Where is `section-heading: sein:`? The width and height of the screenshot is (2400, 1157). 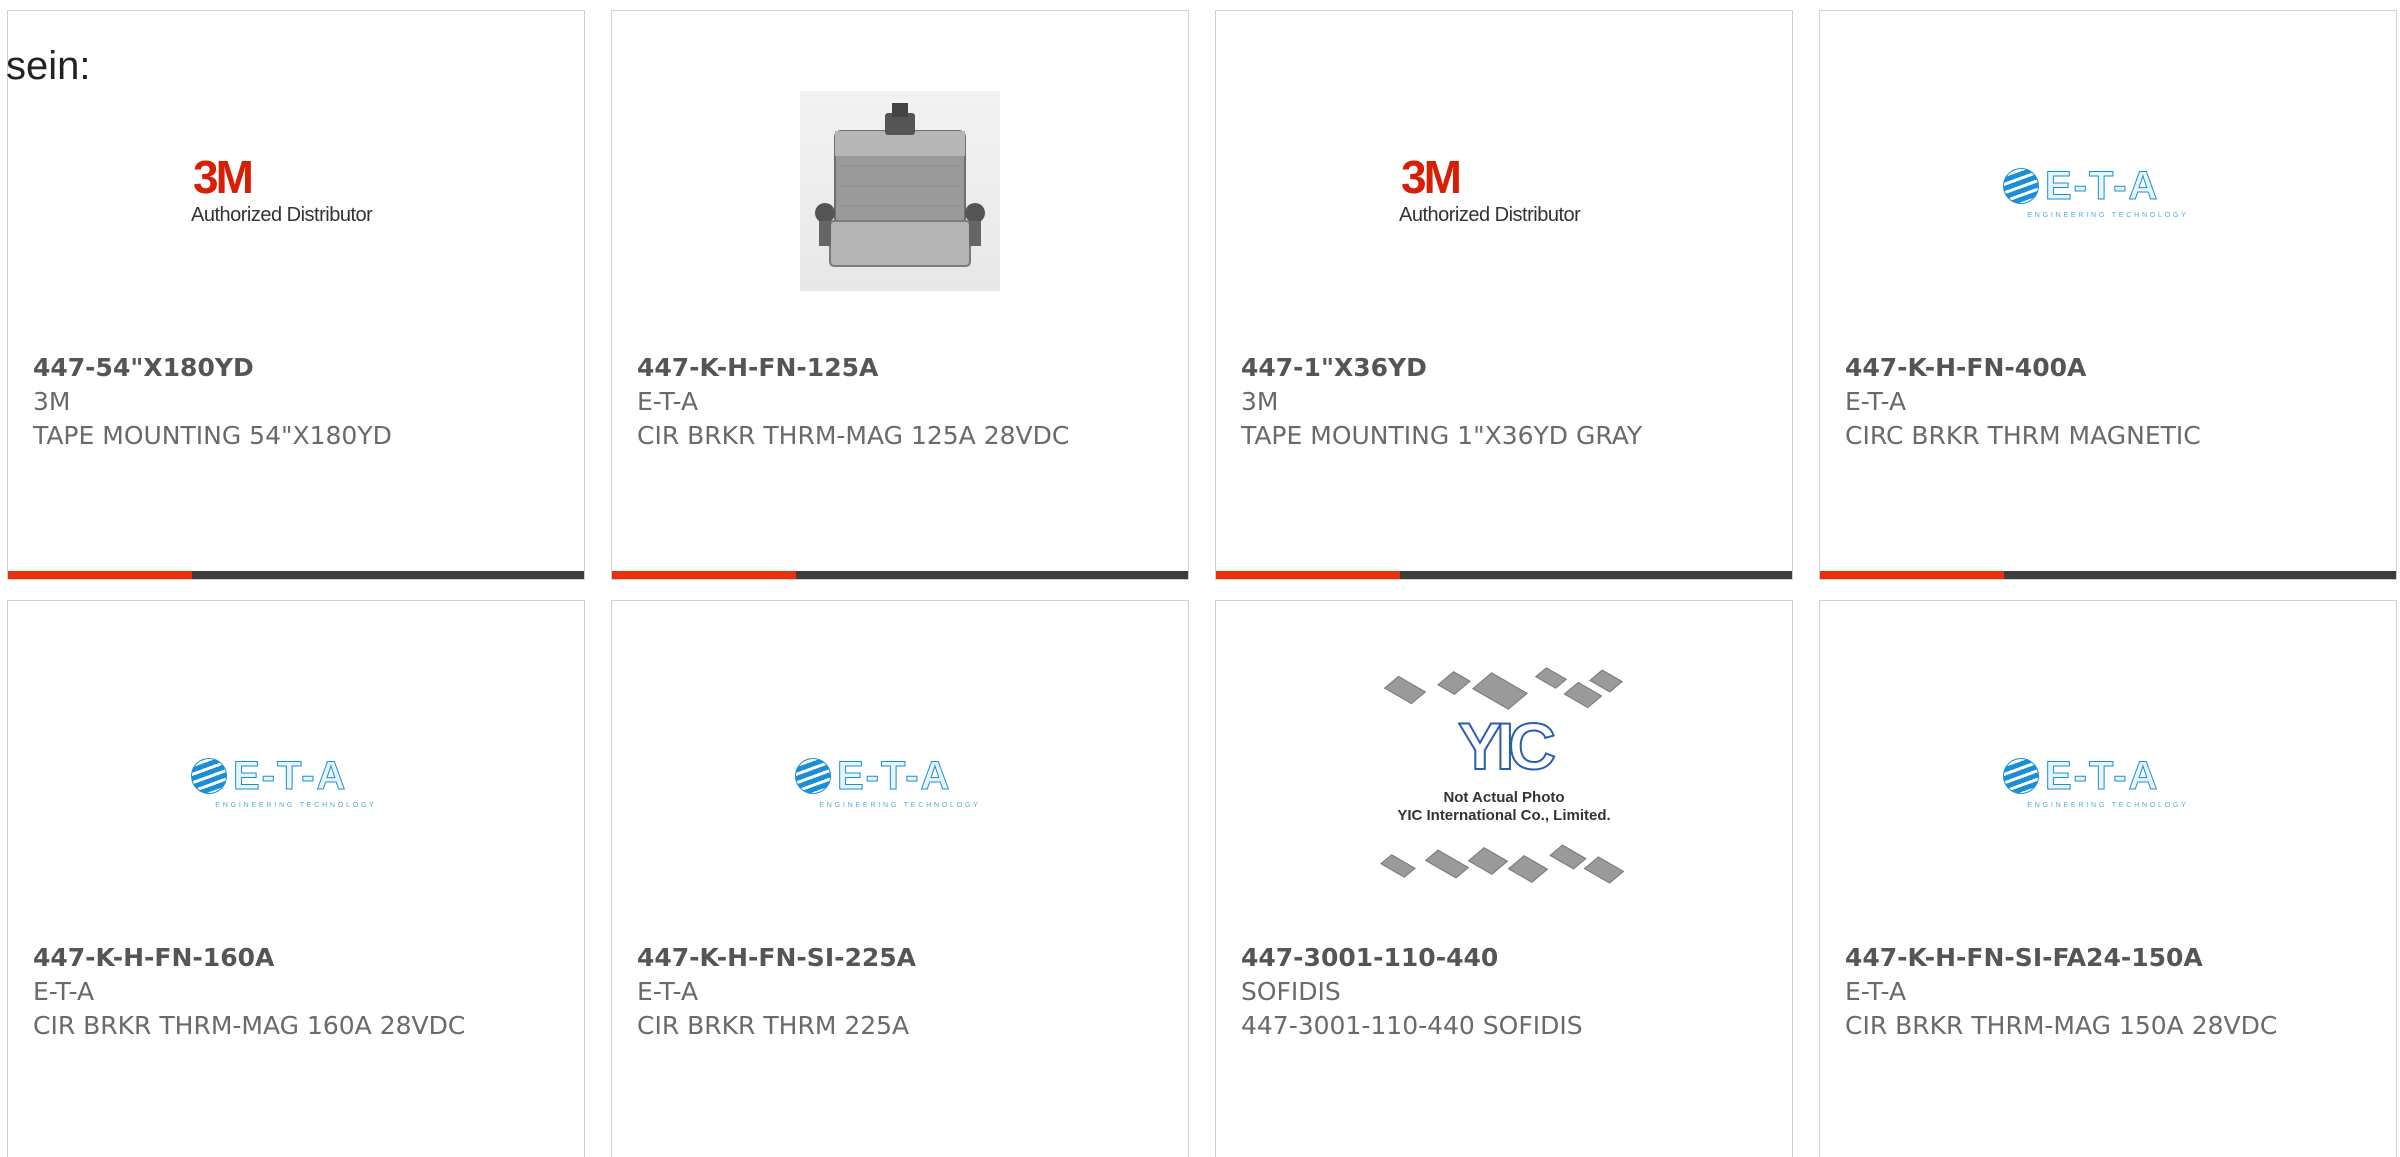 section-heading: sein: is located at coordinates (48, 66).